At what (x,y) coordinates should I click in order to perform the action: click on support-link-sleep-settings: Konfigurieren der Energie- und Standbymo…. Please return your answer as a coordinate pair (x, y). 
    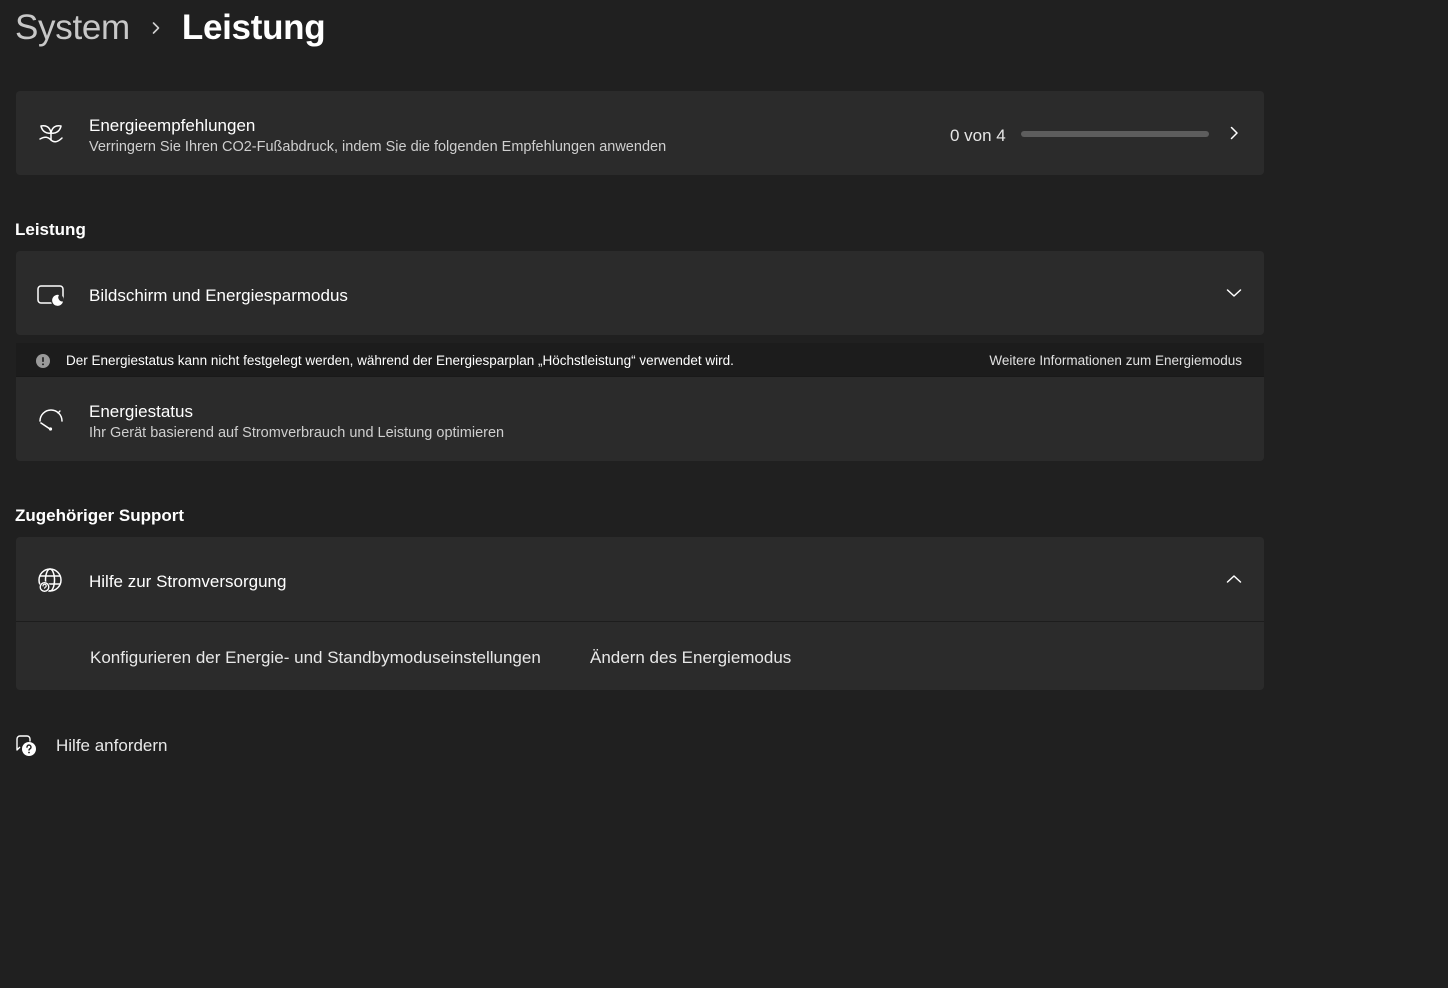
    Looking at the image, I should click on (315, 658).